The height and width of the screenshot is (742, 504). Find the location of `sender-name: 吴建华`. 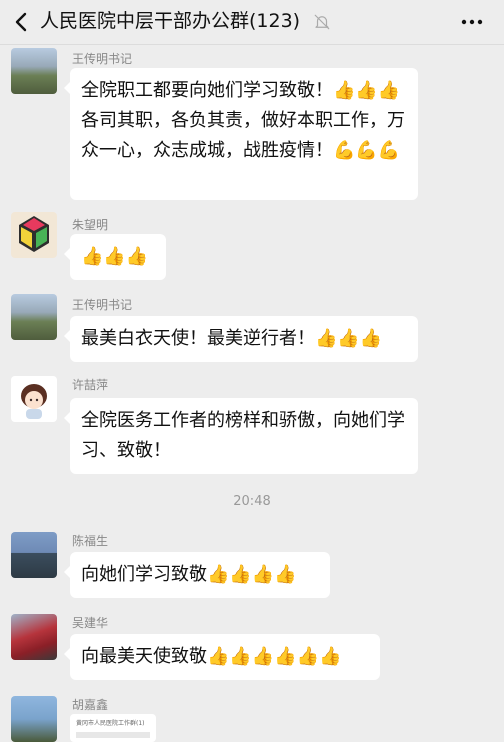

sender-name: 吴建华 is located at coordinates (90, 623).